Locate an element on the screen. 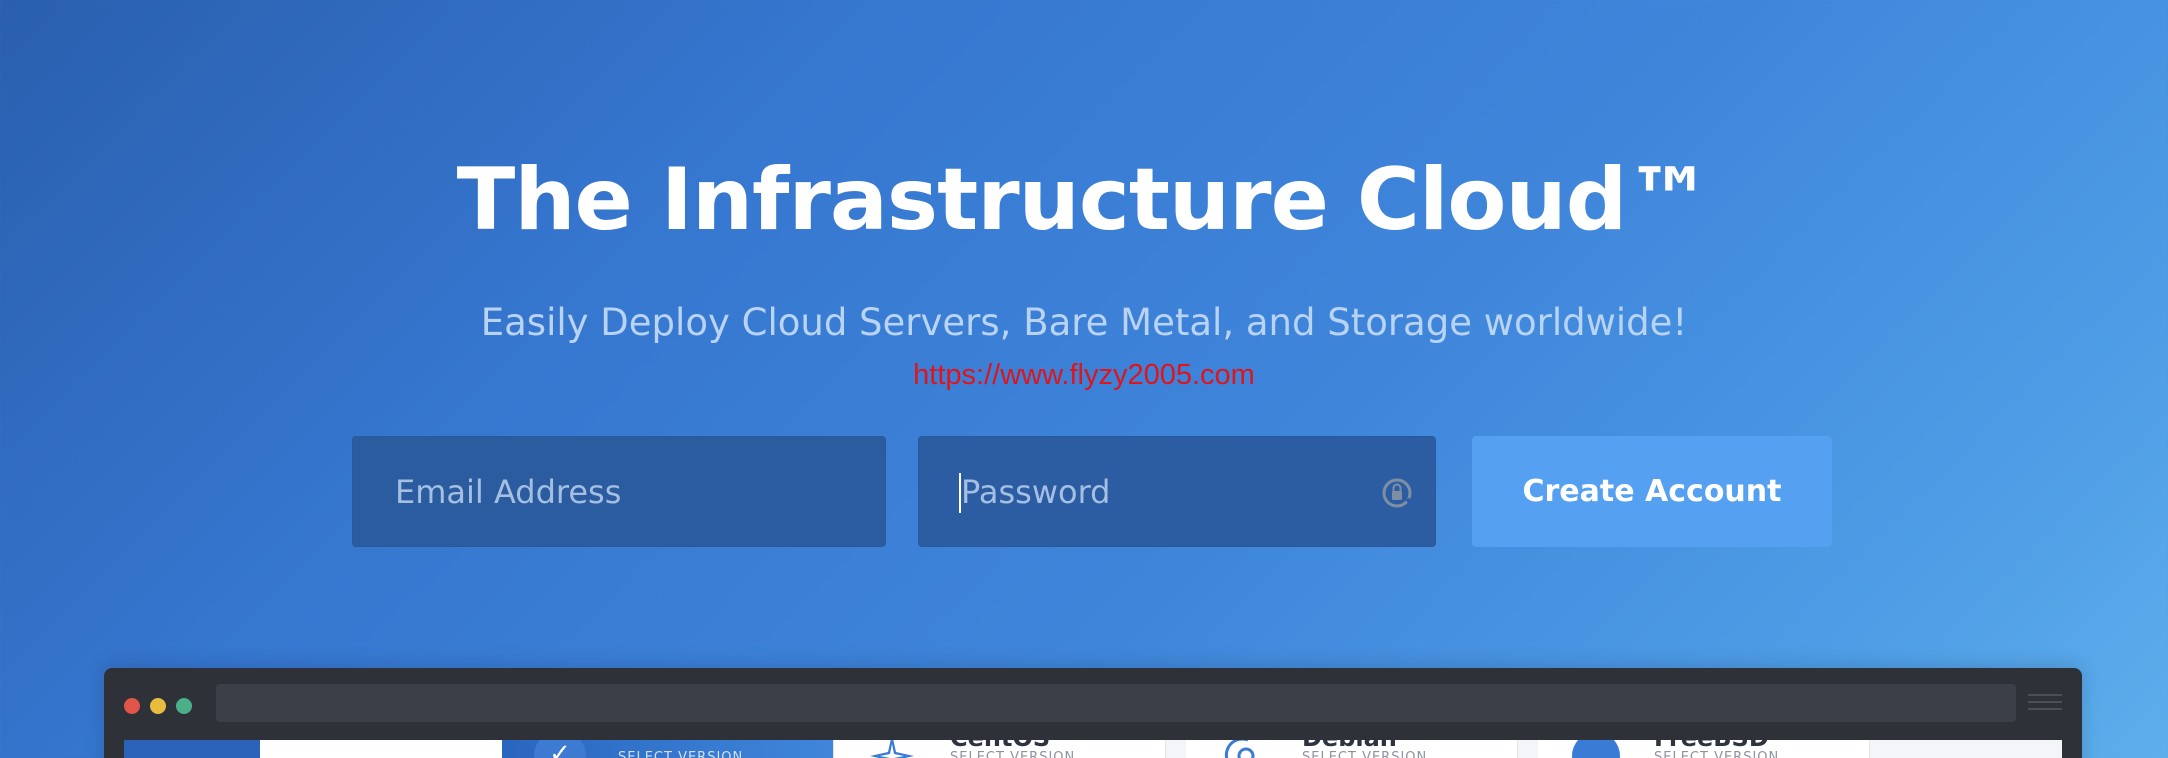  window-minimize-dot is located at coordinates (158, 706).